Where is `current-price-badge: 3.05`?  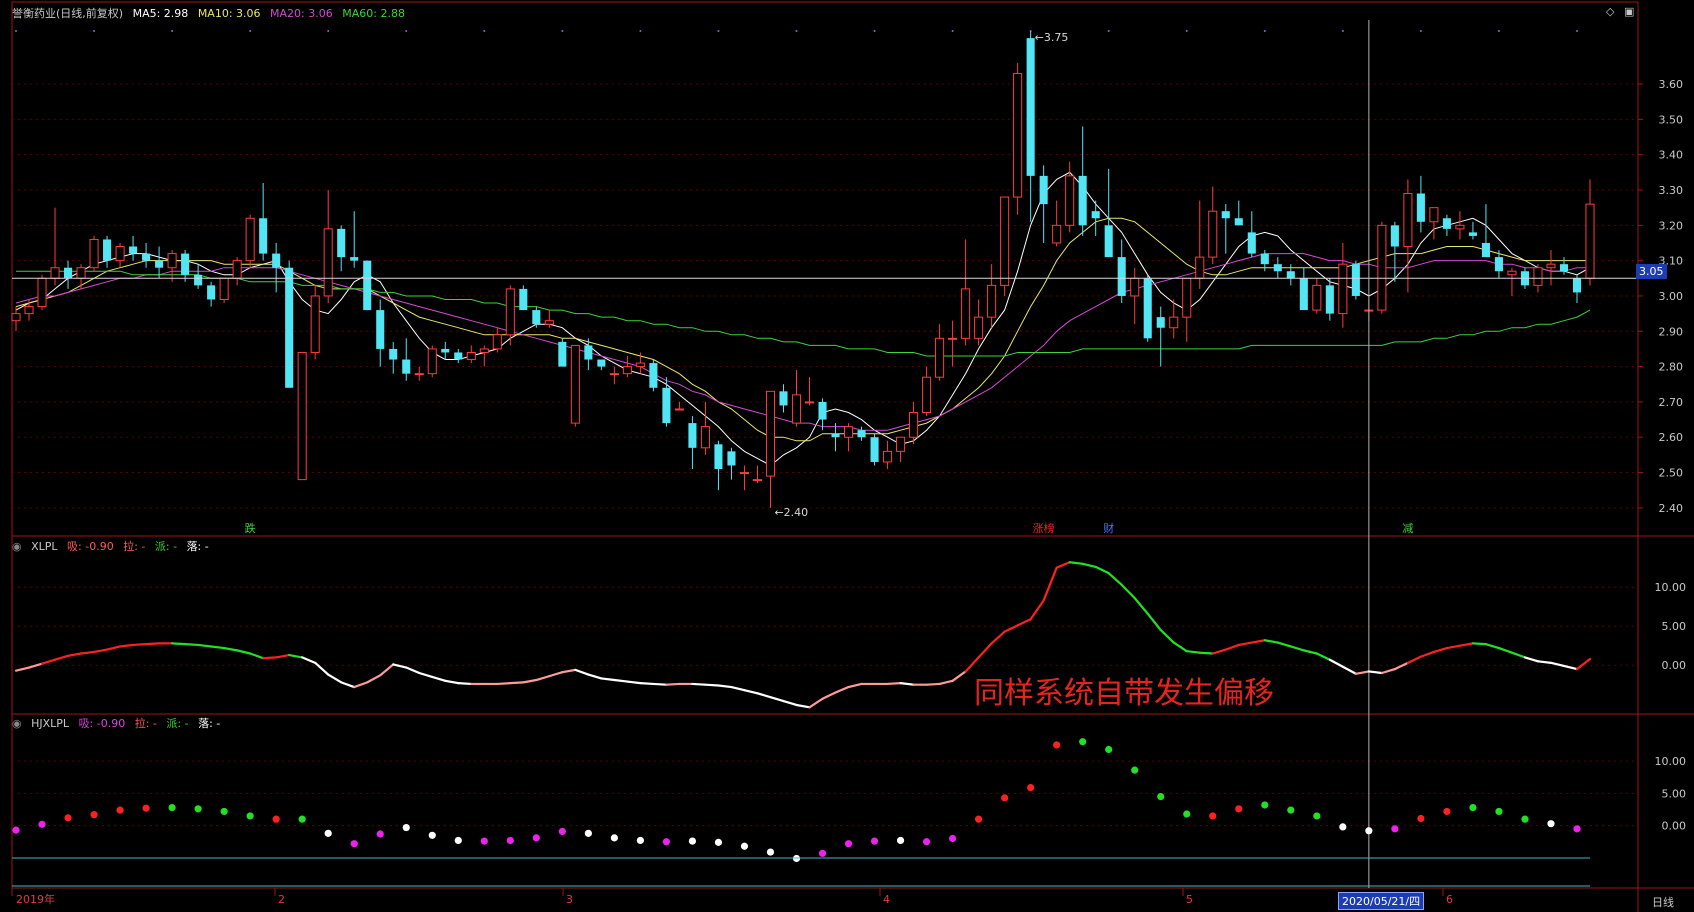
current-price-badge: 3.05 is located at coordinates (1651, 271).